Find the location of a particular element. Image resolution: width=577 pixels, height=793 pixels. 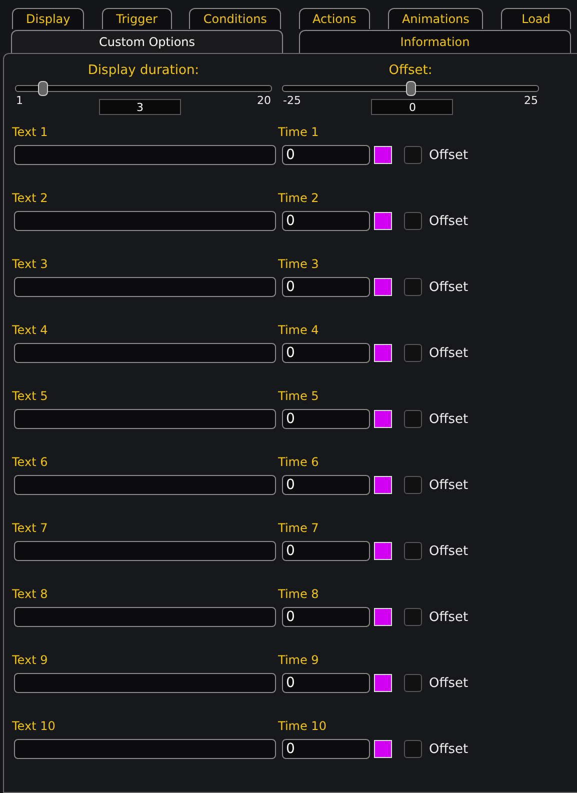

text-label: Text 9 is located at coordinates (30, 660).